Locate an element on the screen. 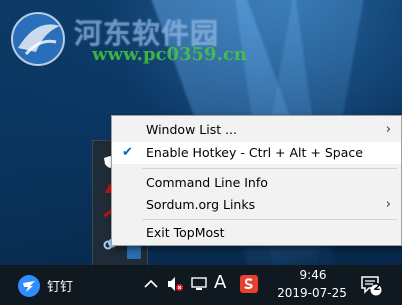 The height and width of the screenshot is (305, 402). menu-item-enable-hotkey: ✔ Enable Hotkey - Ctrl + Alt + Space is located at coordinates (256, 153).